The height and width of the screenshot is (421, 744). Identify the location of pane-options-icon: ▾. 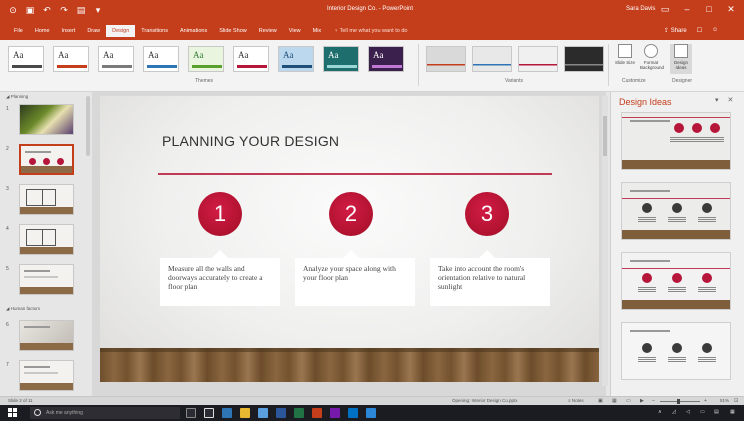
(717, 100).